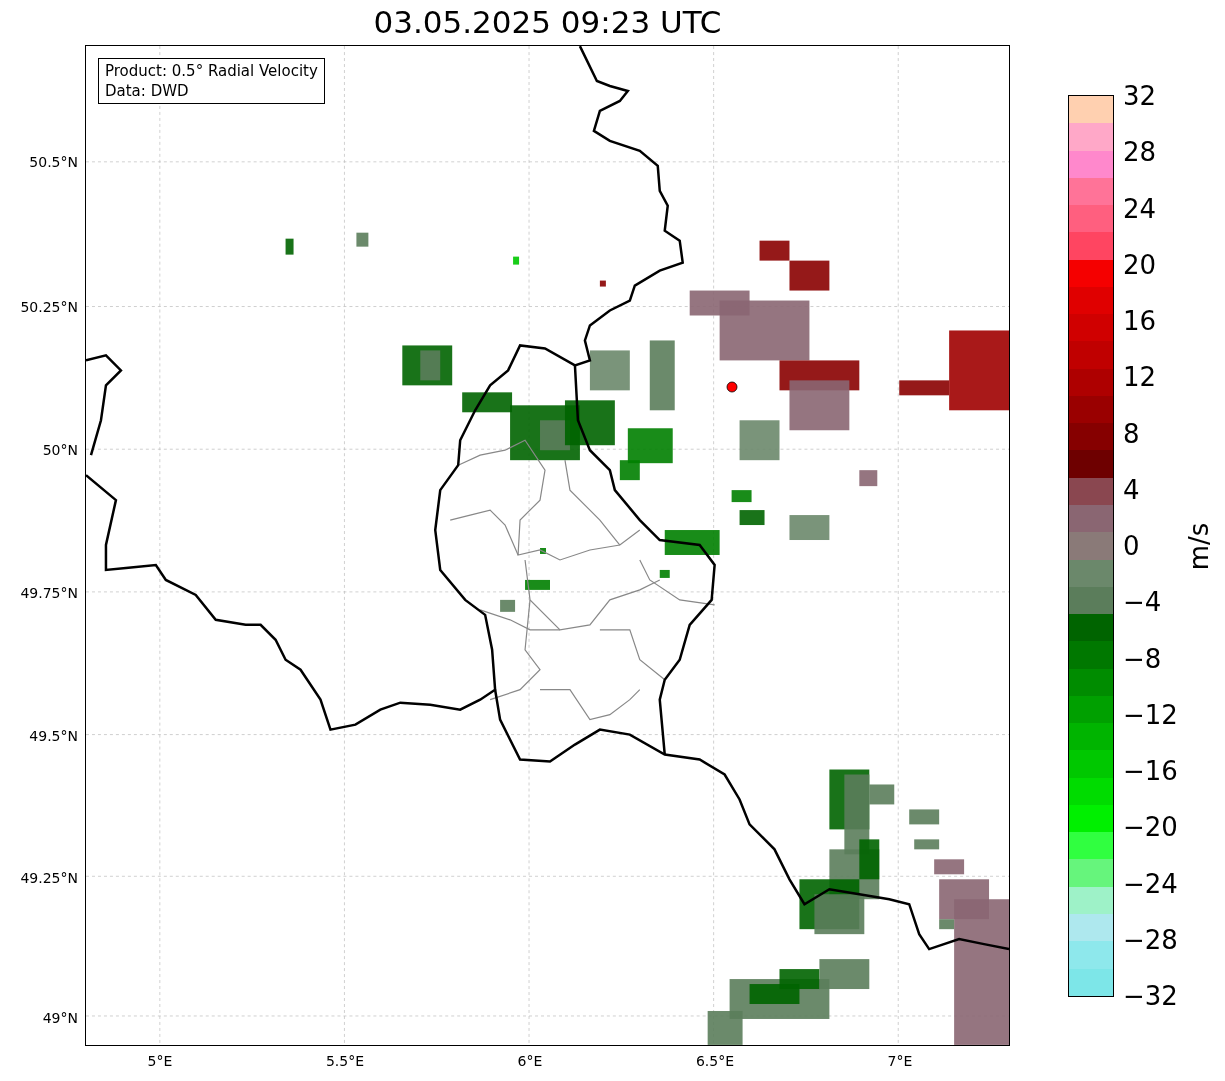  What do you see at coordinates (1150, 771) in the screenshot?
I see `colorbar-tick-label: −16` at bounding box center [1150, 771].